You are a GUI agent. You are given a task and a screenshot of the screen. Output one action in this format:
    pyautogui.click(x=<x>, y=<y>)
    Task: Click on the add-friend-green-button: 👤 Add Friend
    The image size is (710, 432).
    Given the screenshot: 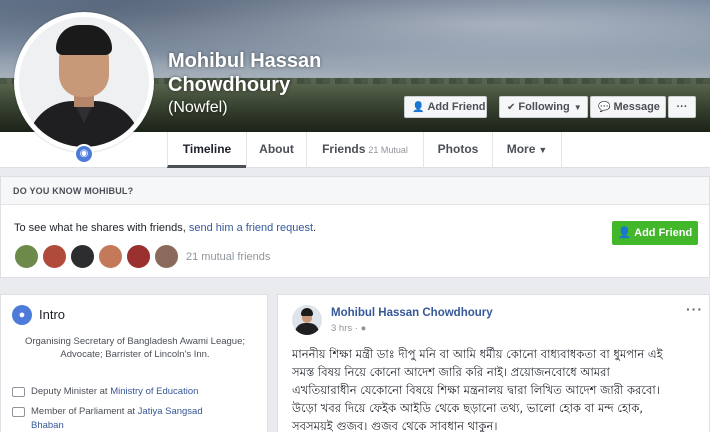 What is the action you would take?
    pyautogui.click(x=655, y=233)
    